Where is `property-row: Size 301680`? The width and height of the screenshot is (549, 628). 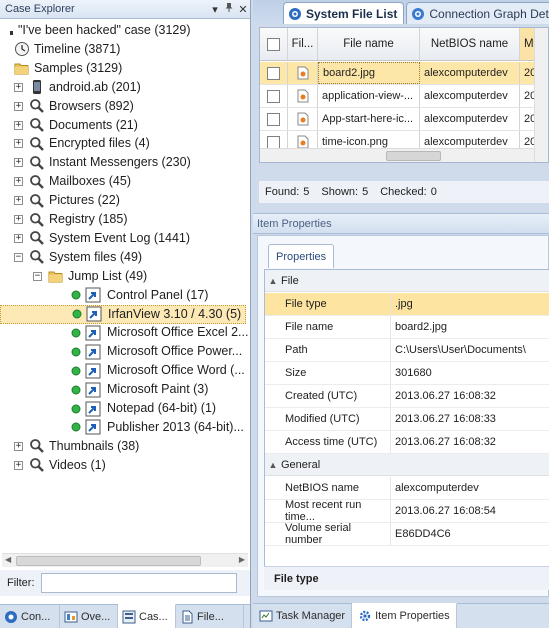 property-row: Size 301680 is located at coordinates (407, 373).